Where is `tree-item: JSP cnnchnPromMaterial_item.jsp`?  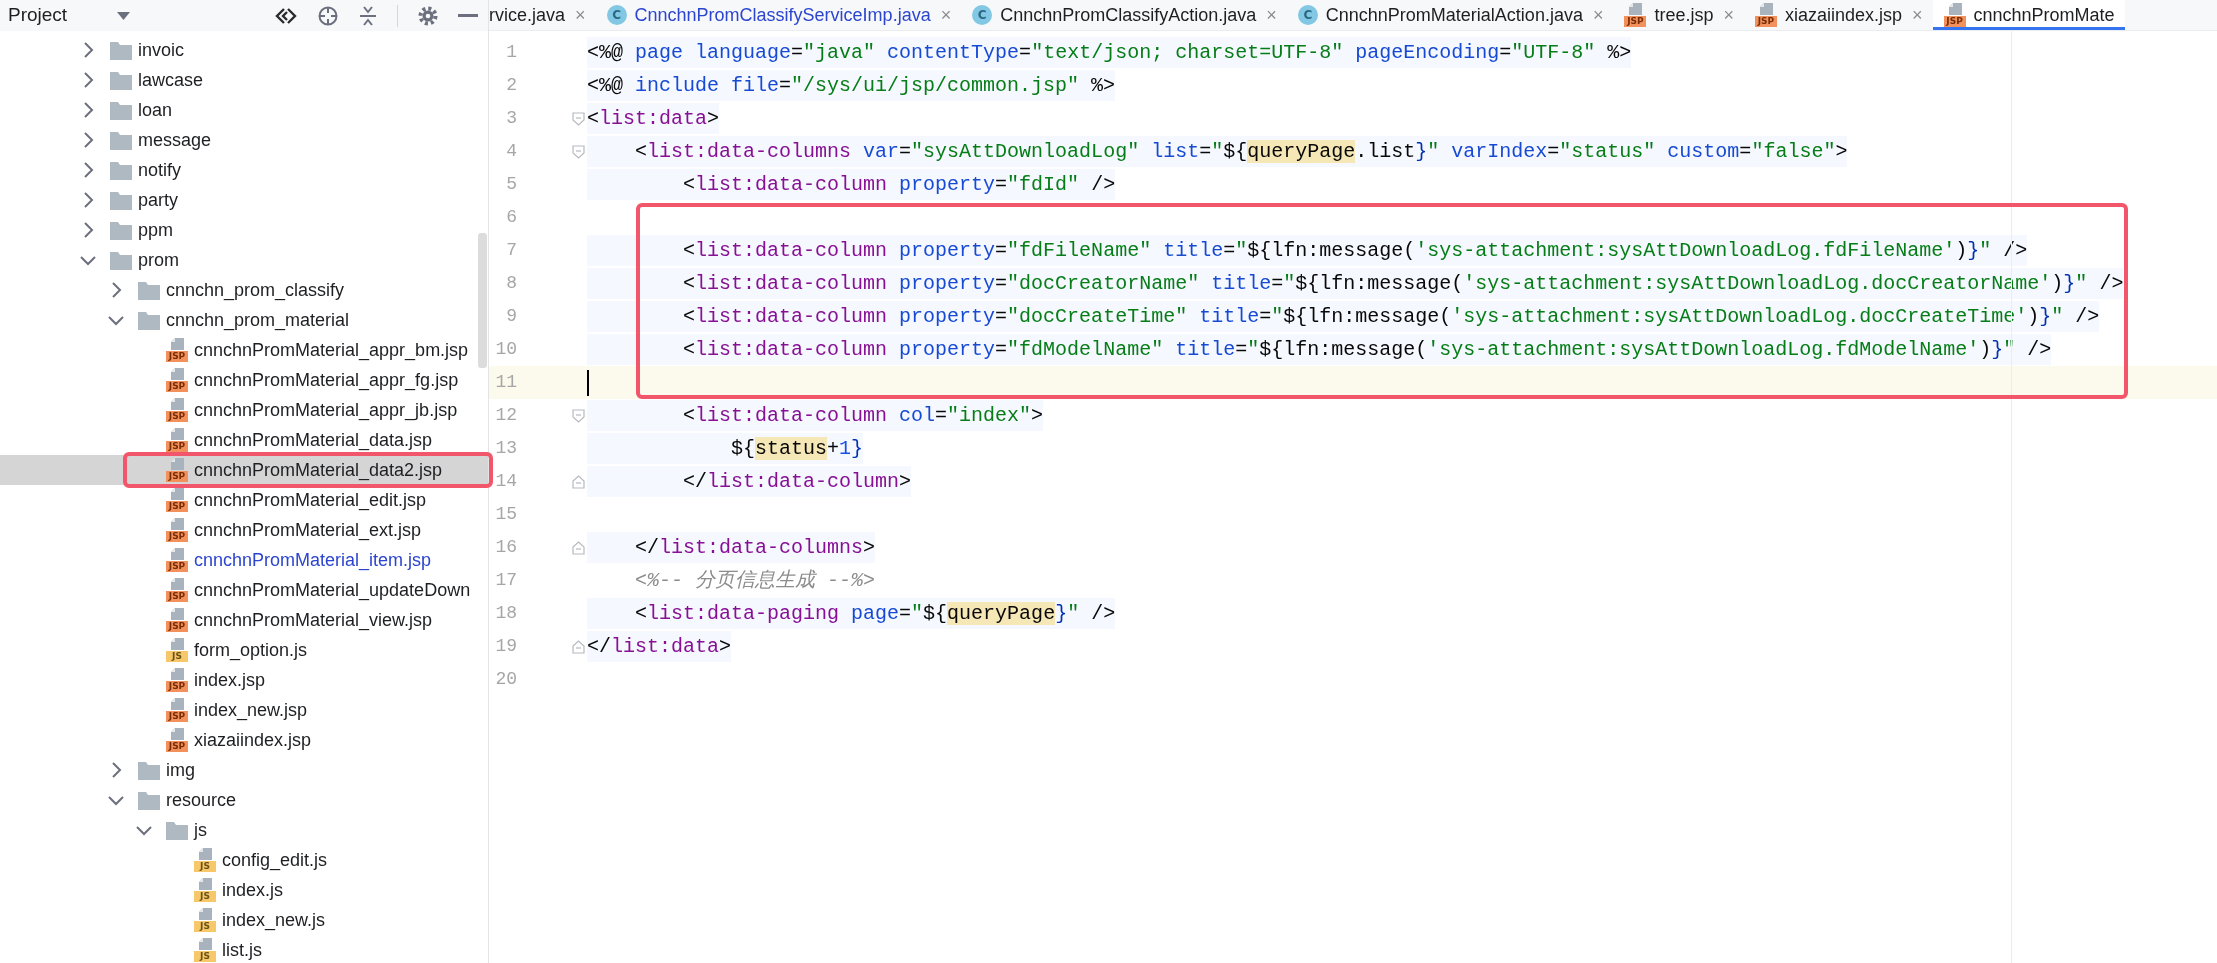
tree-item: JSP cnnchnPromMaterial_item.jsp is located at coordinates (244, 560).